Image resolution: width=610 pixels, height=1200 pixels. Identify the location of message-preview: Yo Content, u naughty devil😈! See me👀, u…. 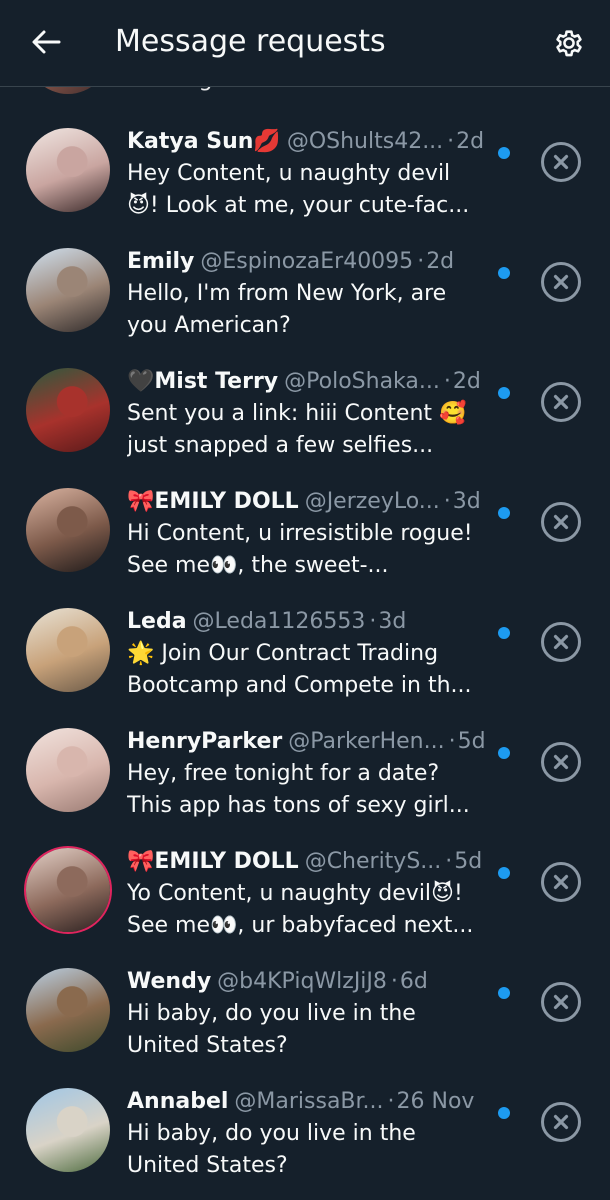
(300, 909).